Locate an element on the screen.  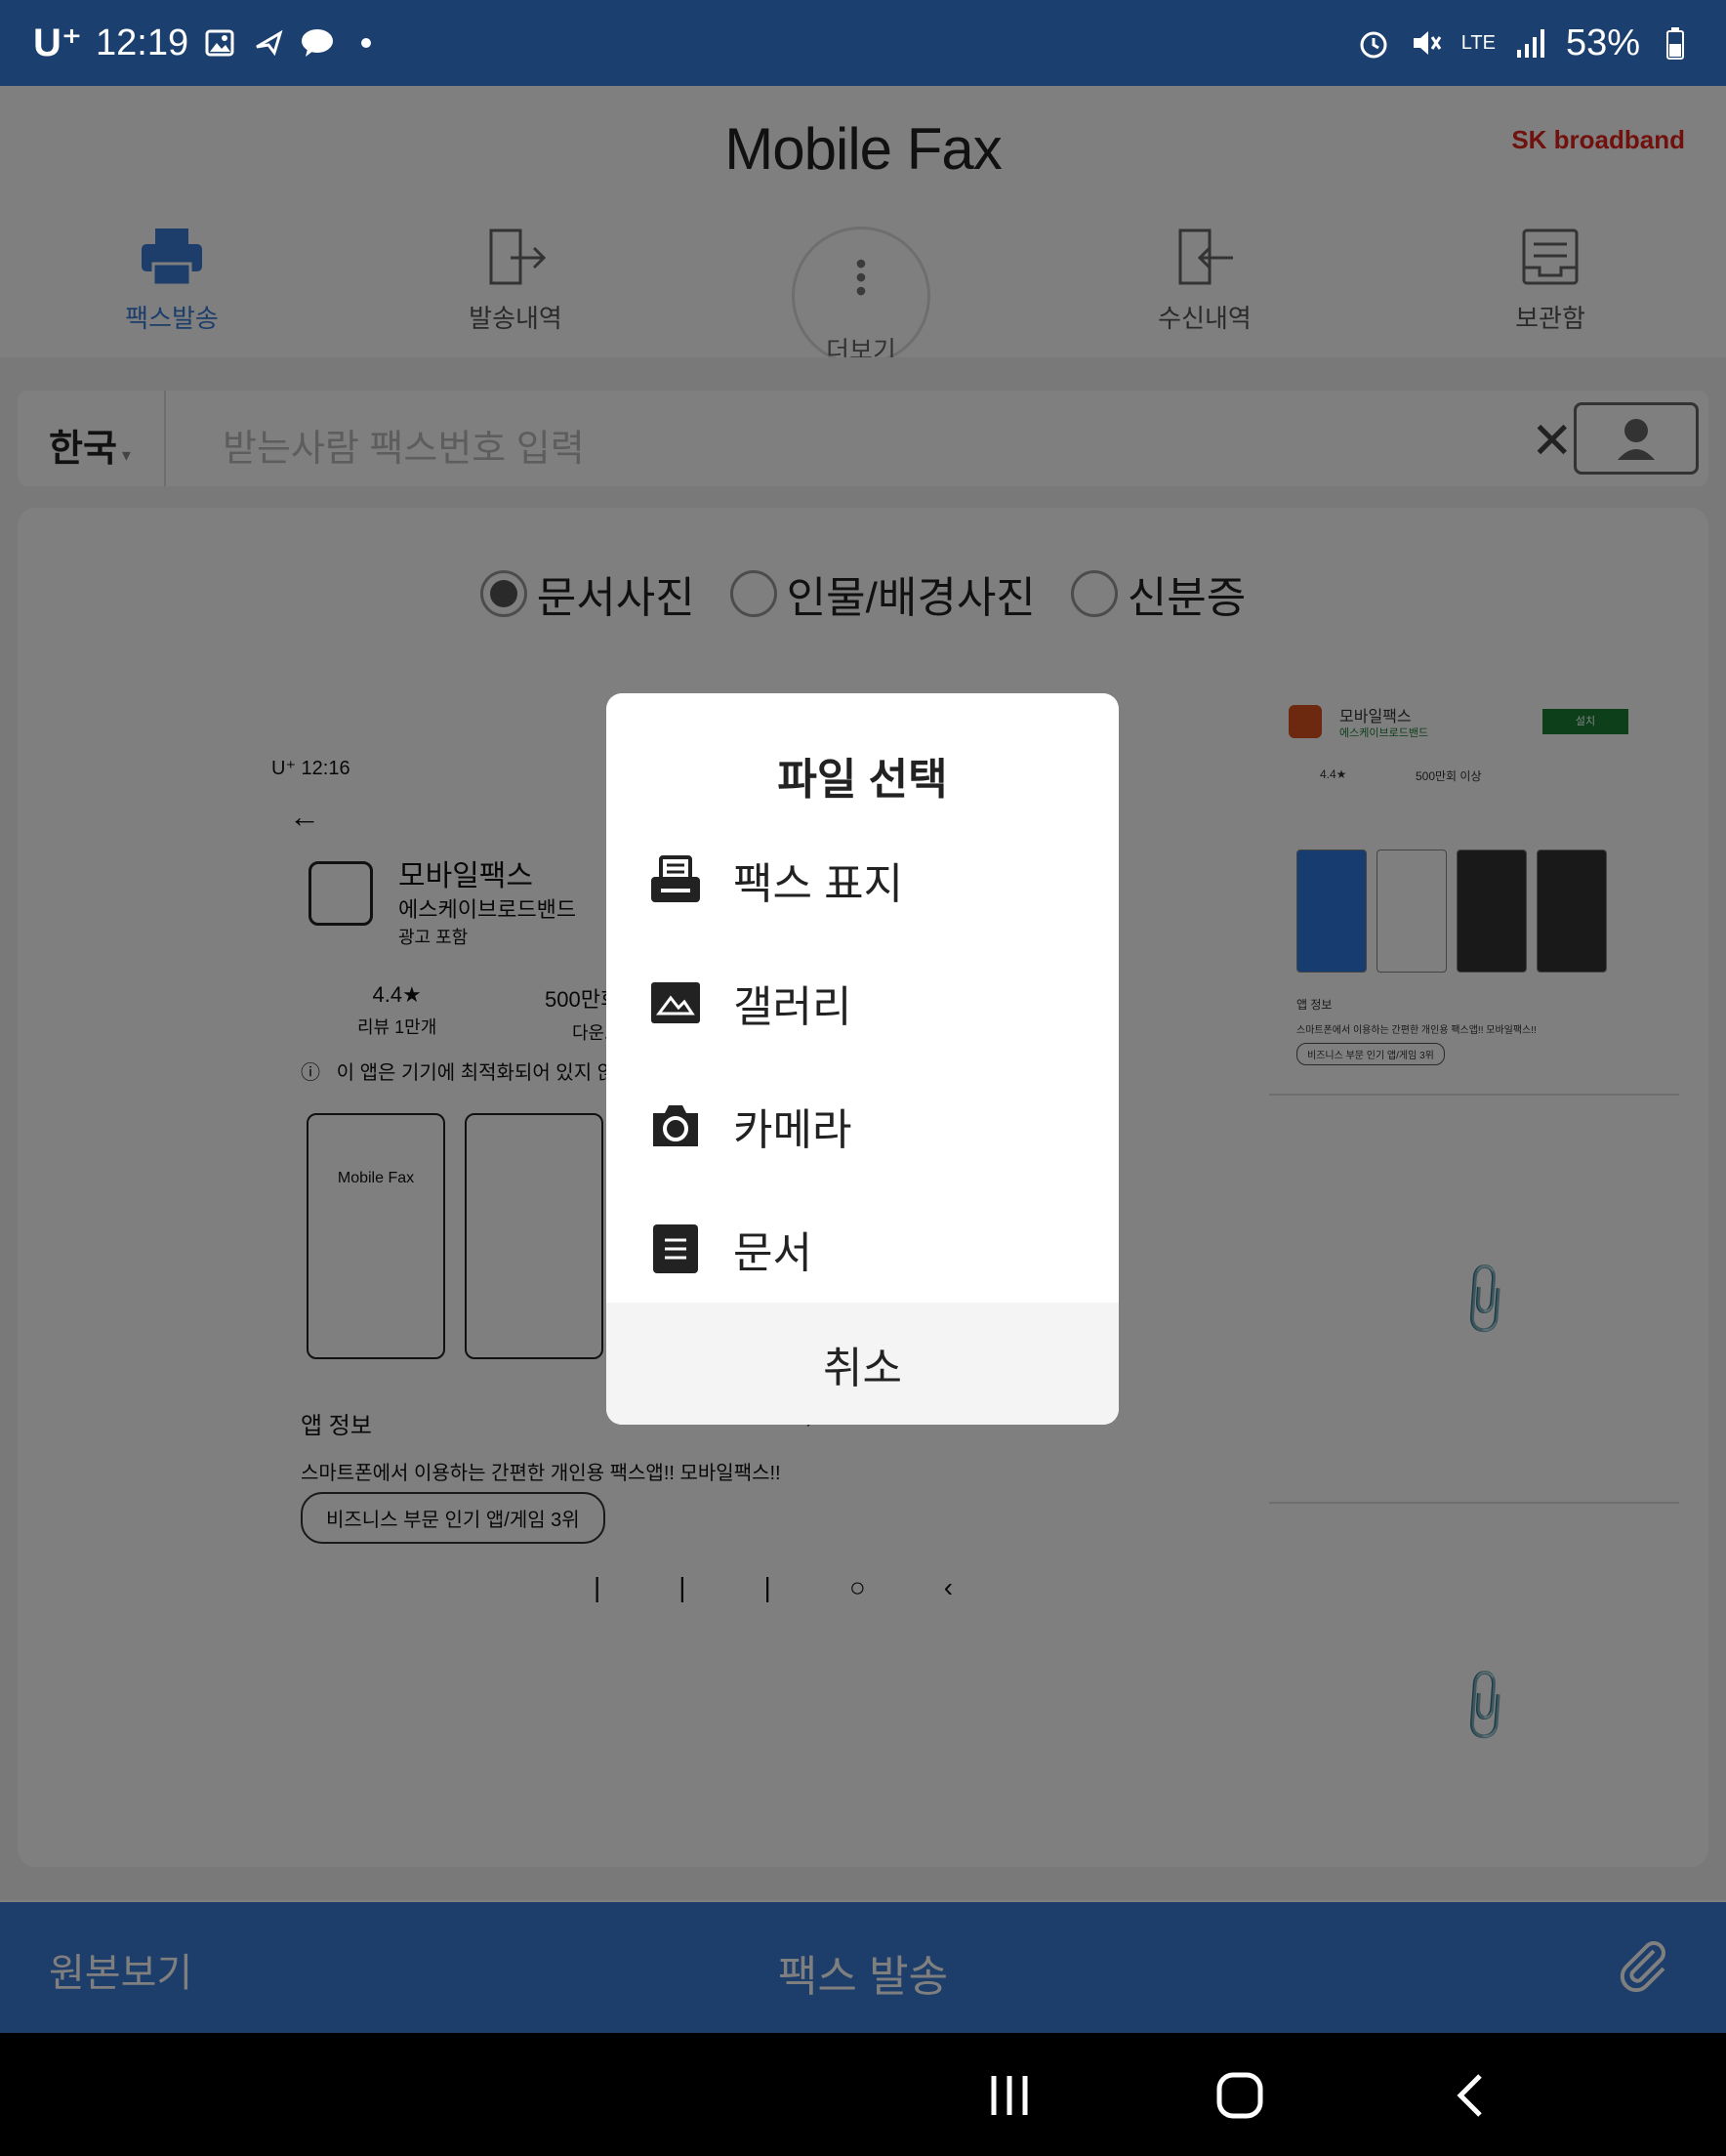
dialog-title: 파일 선택 is located at coordinates (862, 780).